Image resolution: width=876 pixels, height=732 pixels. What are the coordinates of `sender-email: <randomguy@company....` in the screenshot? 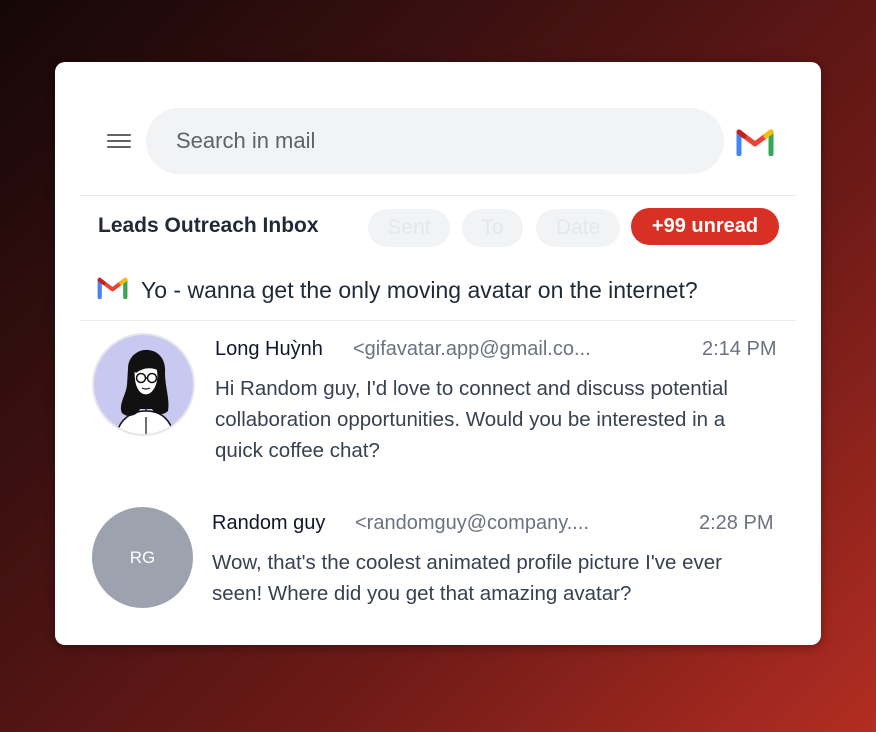 It's located at (472, 523).